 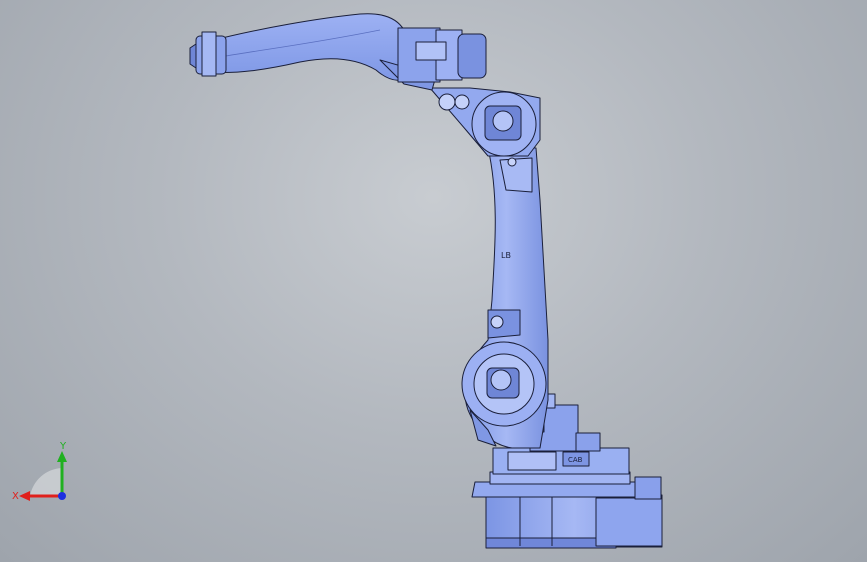 I want to click on x-axis-label: X, so click(x=15, y=496).